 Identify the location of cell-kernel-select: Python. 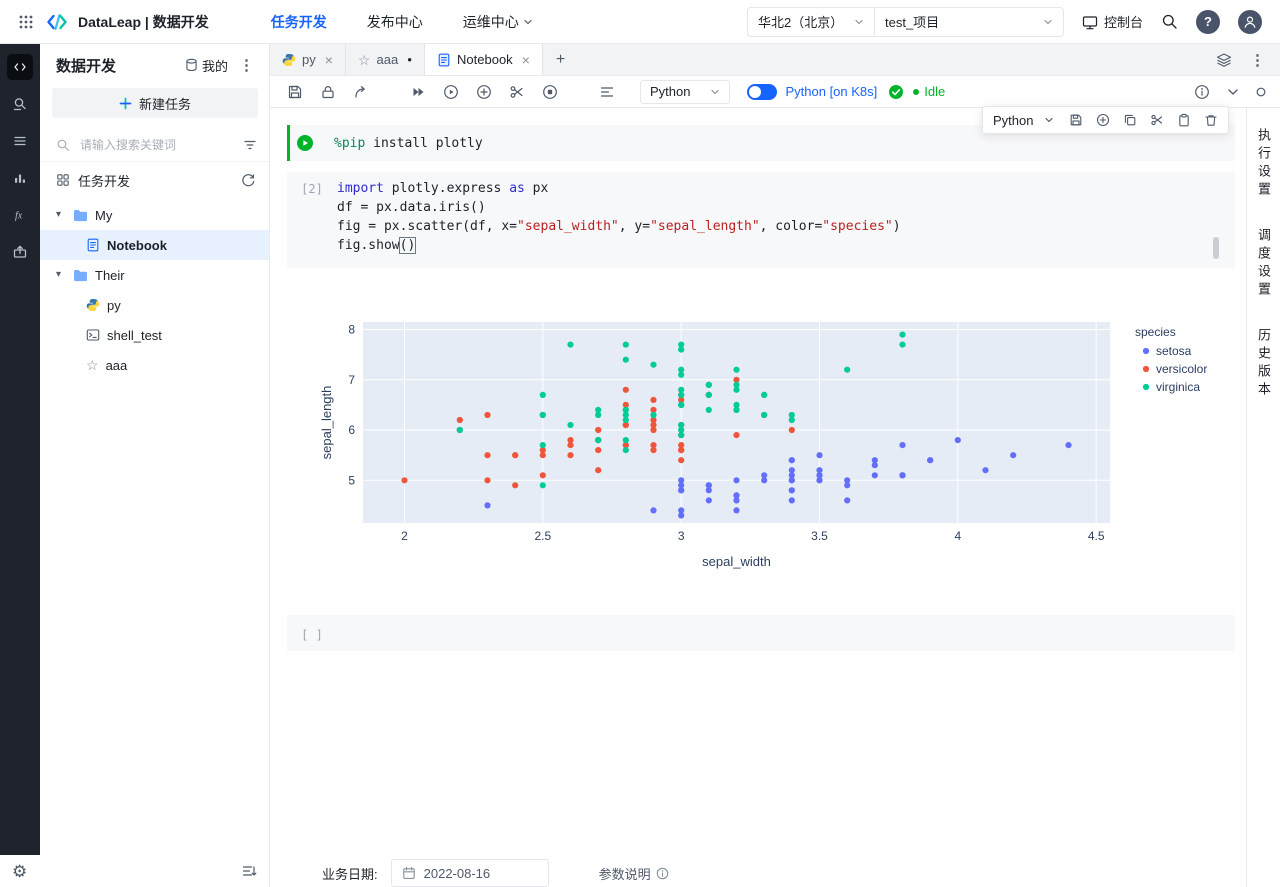
(1024, 120).